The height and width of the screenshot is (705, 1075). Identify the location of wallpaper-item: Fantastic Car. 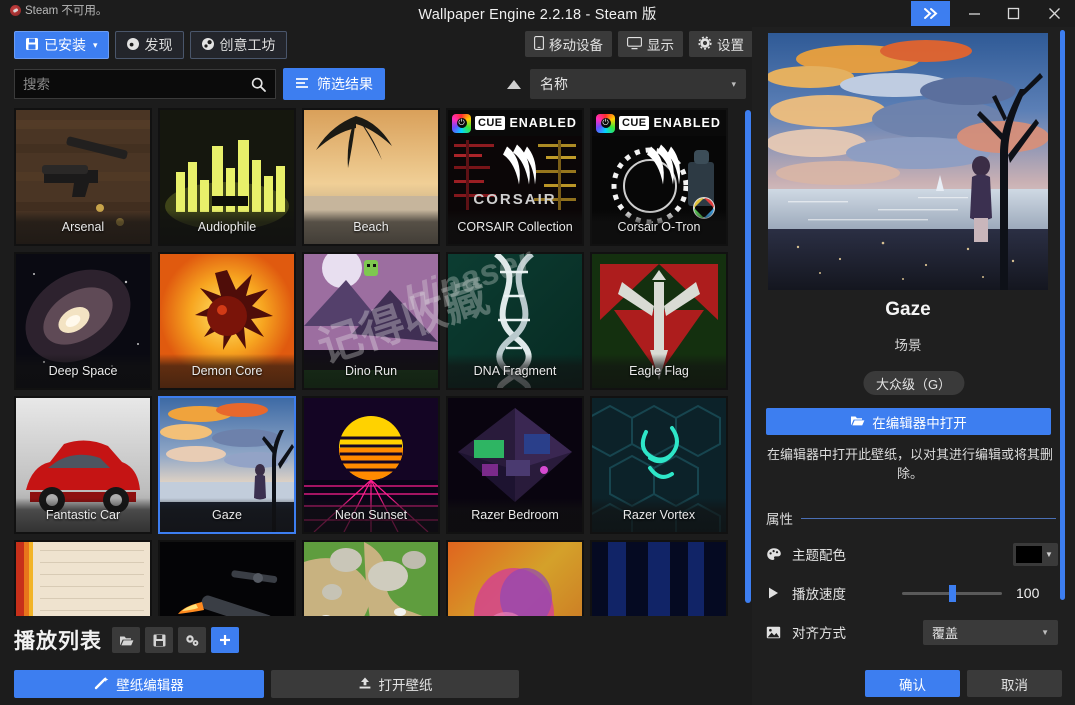
(83, 465).